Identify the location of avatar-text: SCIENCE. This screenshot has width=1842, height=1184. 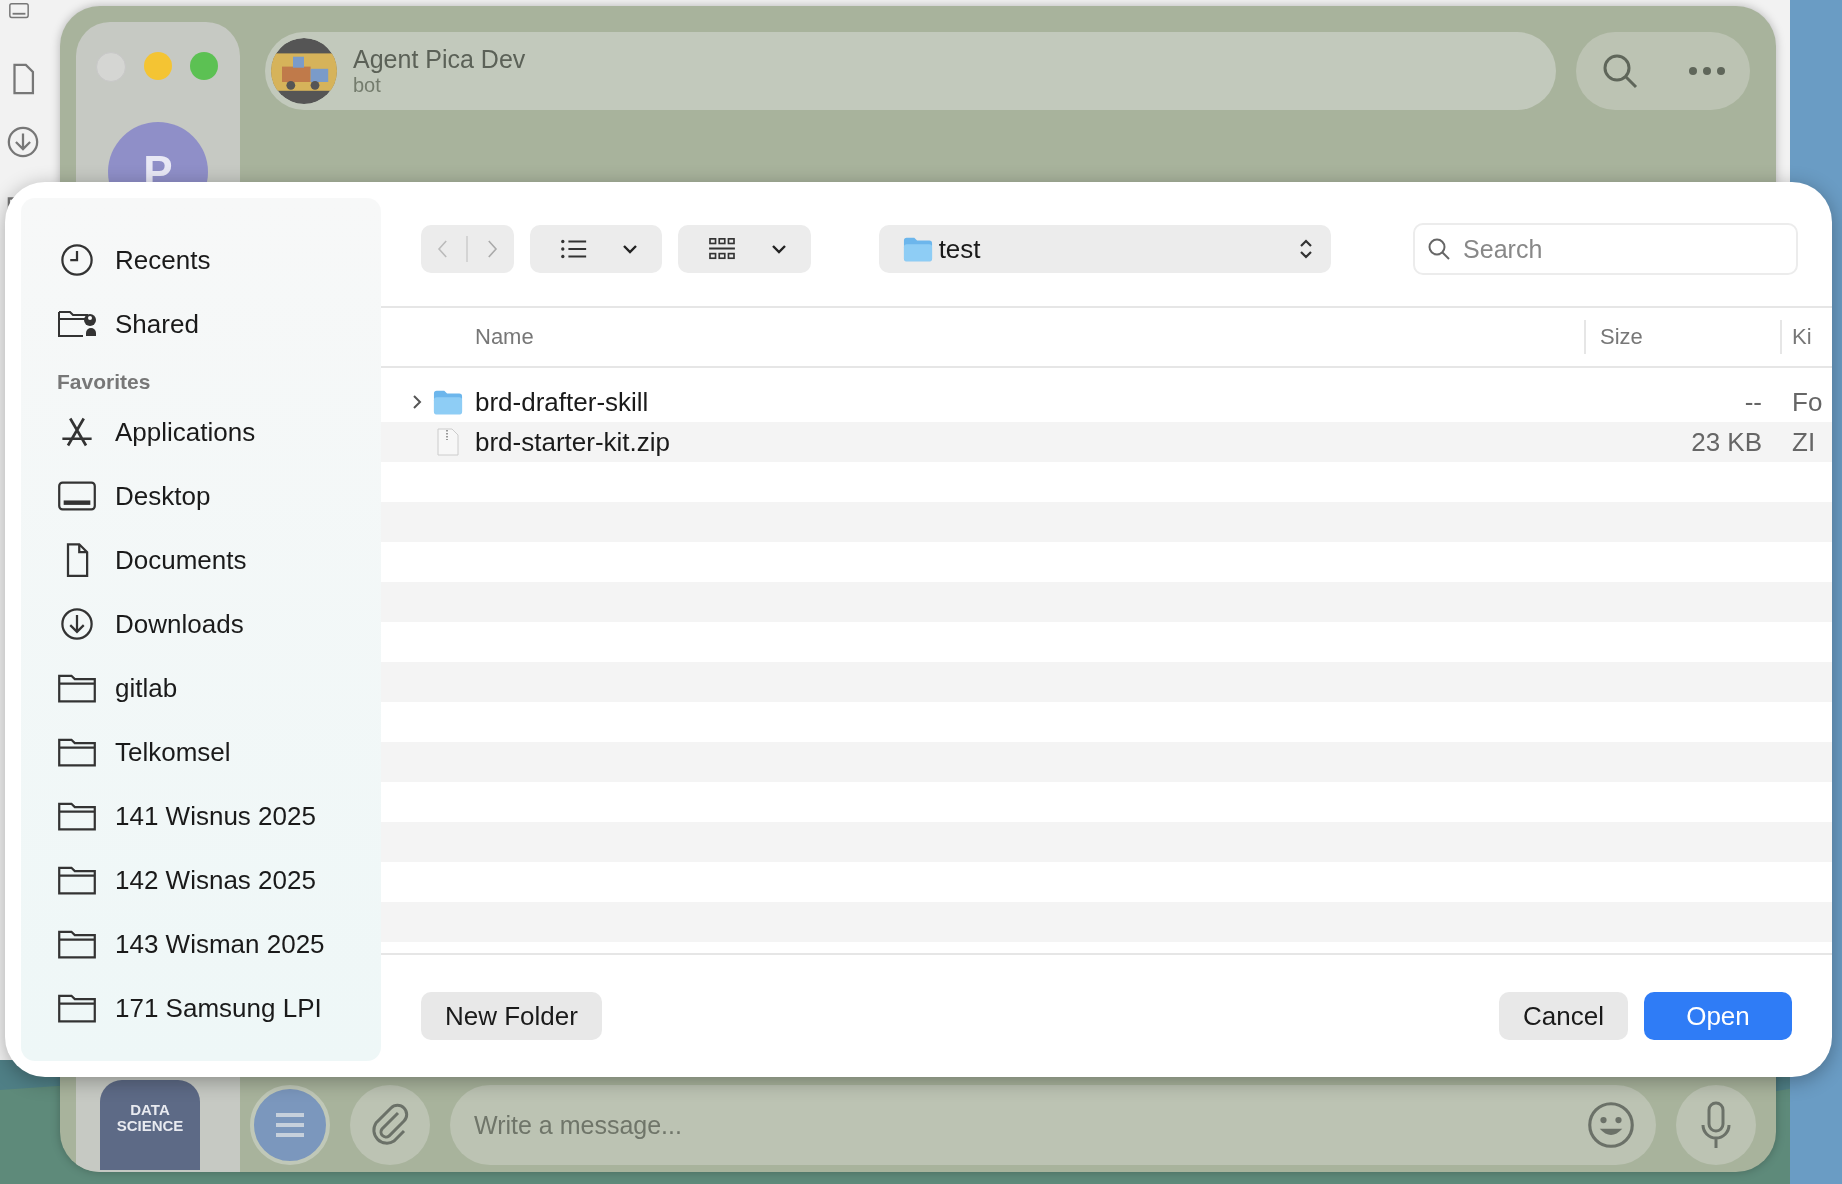
(150, 1126).